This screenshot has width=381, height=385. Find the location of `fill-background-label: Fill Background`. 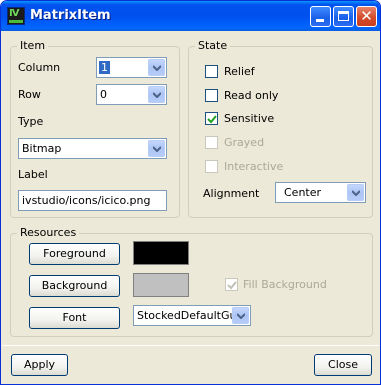

fill-background-label: Fill Background is located at coordinates (285, 284).